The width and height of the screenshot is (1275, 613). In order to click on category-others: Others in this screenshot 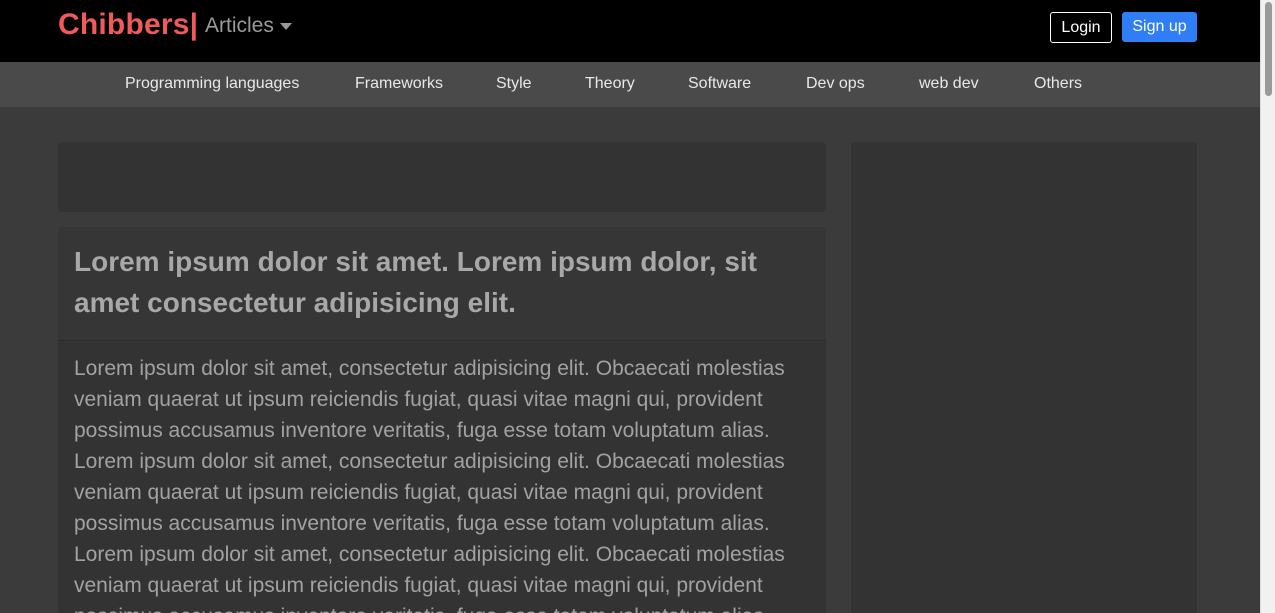, I will do `click(1058, 84)`.